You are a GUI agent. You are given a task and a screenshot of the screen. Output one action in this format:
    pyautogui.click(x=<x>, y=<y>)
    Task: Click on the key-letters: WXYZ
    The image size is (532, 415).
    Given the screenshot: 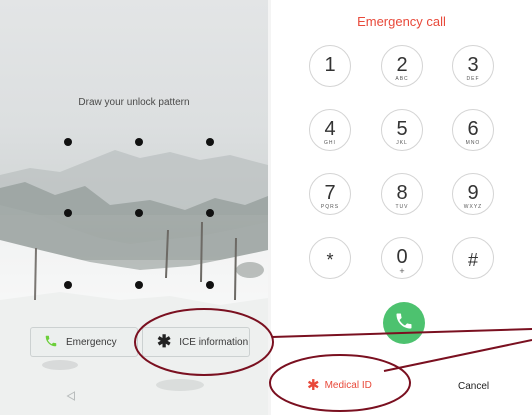 What is the action you would take?
    pyautogui.click(x=473, y=207)
    